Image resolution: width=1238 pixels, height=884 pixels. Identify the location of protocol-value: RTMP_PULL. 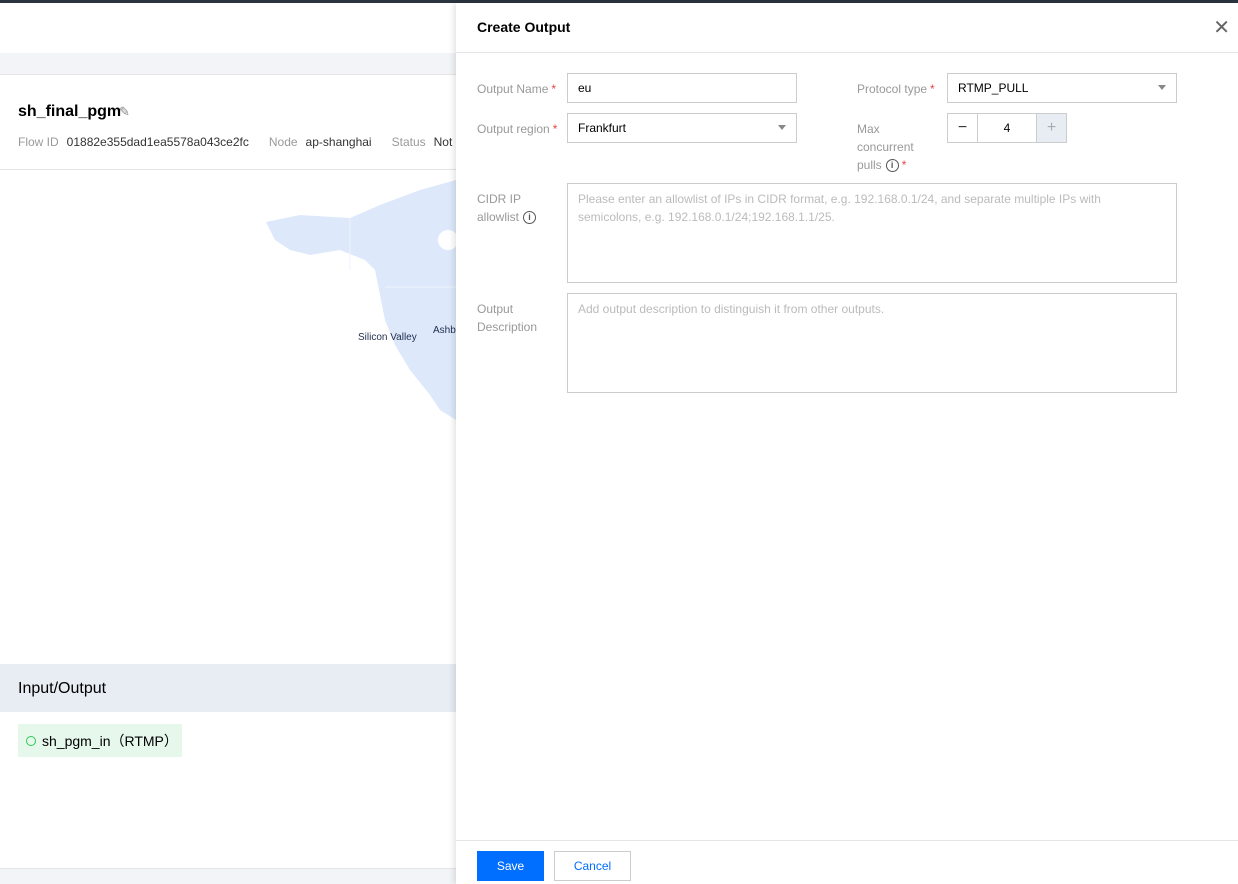
(993, 88).